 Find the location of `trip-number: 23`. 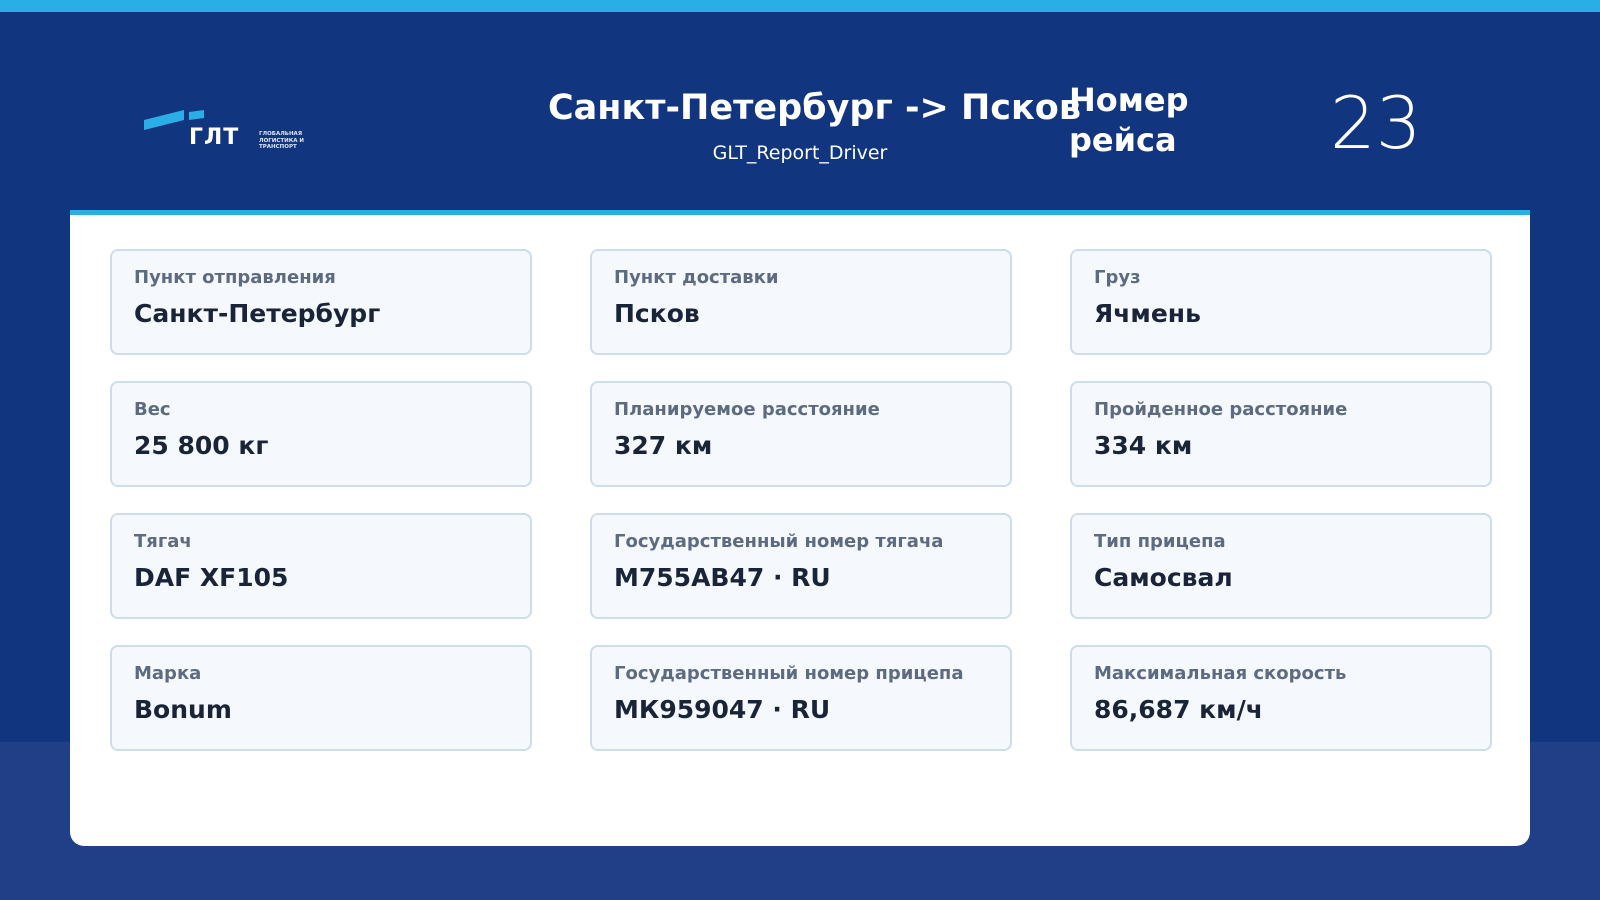

trip-number: 23 is located at coordinates (1376, 123).